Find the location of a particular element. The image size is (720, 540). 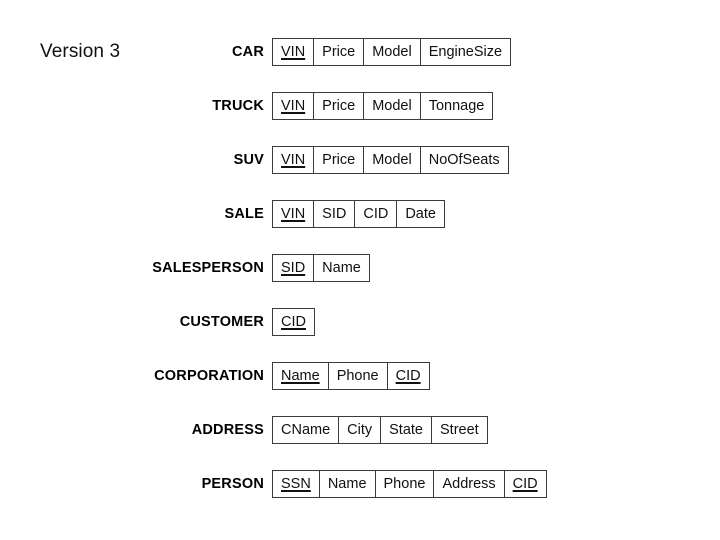

relation-name-label: CUSTOMER is located at coordinates (221, 322).